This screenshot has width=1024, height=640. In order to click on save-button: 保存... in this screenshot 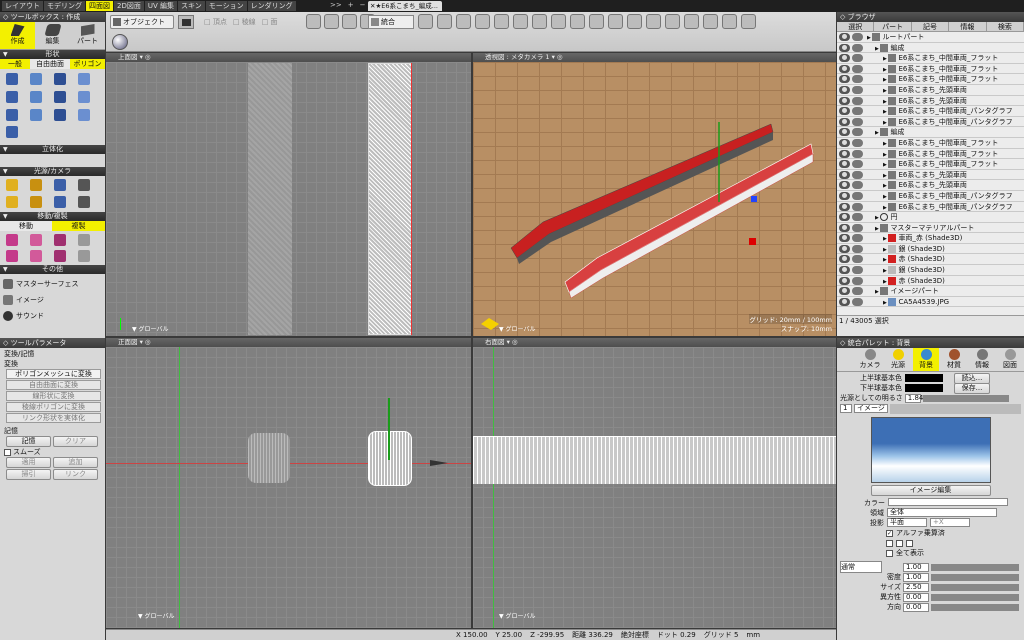, I will do `click(972, 388)`.